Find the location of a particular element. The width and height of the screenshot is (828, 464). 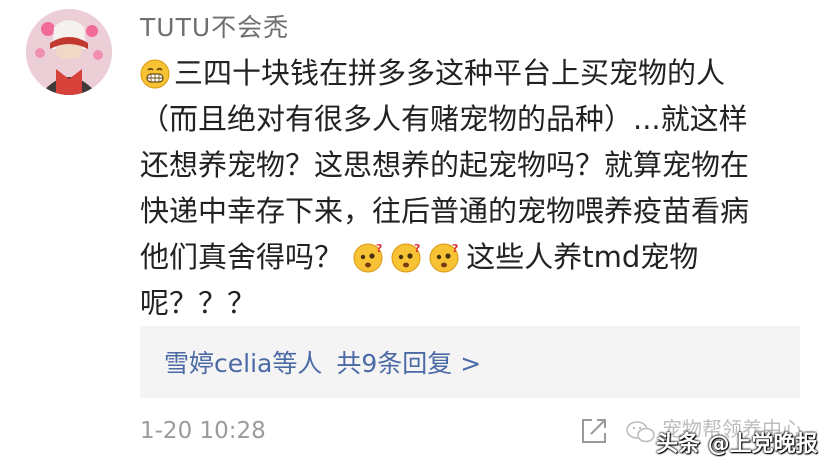

username: TUTU不会秃 is located at coordinates (214, 26).